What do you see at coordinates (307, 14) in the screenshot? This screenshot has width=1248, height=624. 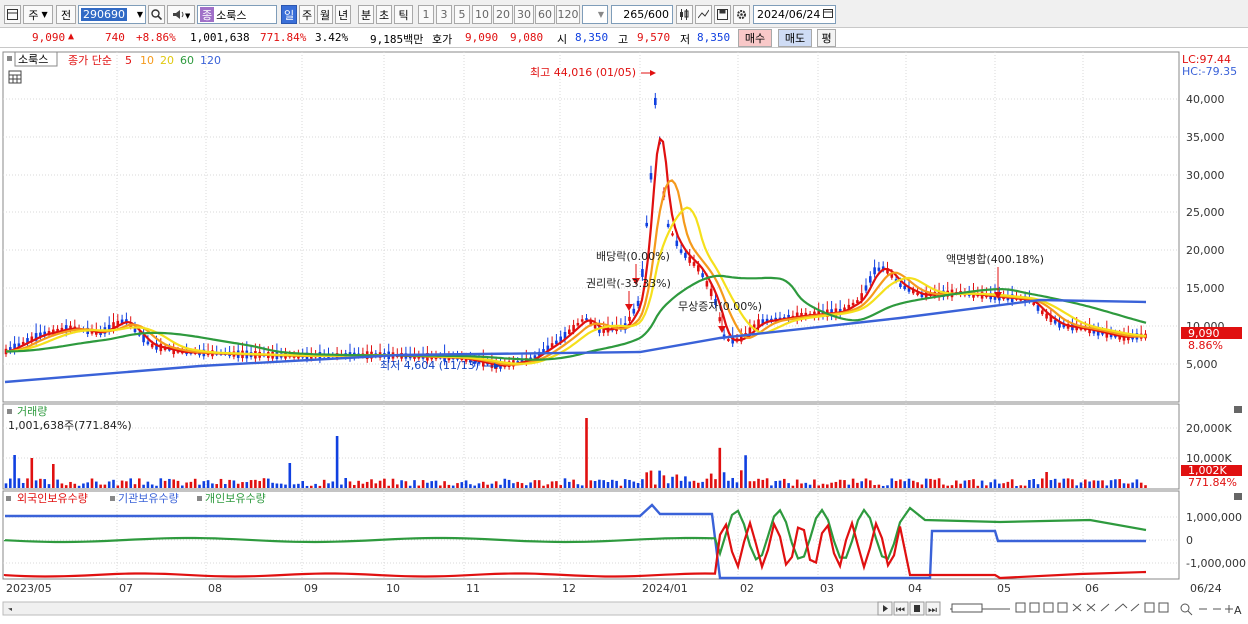 I see `period-week: 주` at bounding box center [307, 14].